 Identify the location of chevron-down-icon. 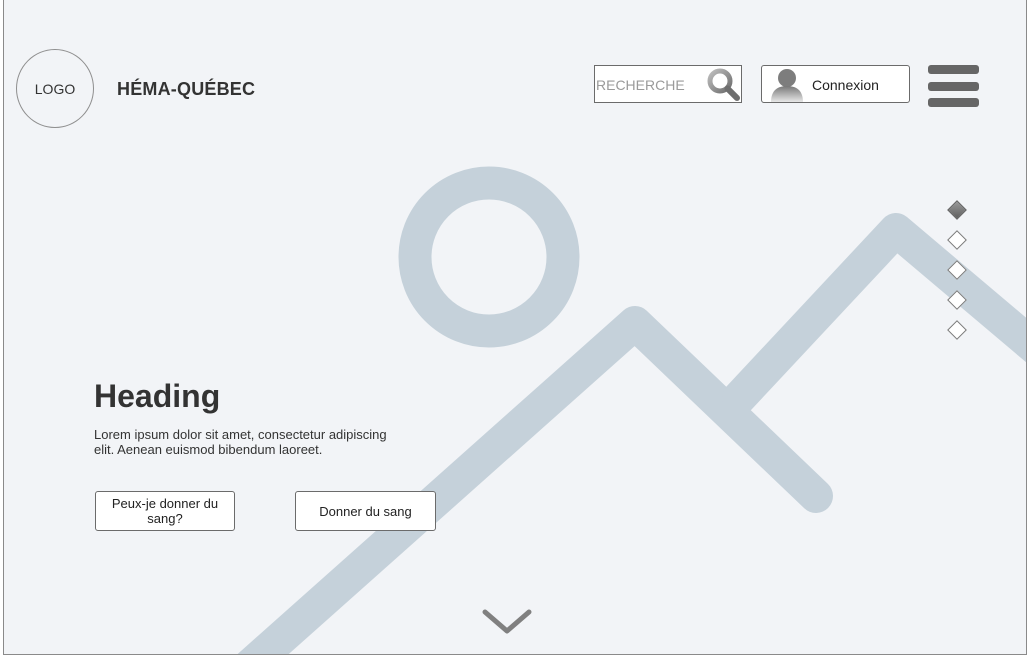
(507, 622).